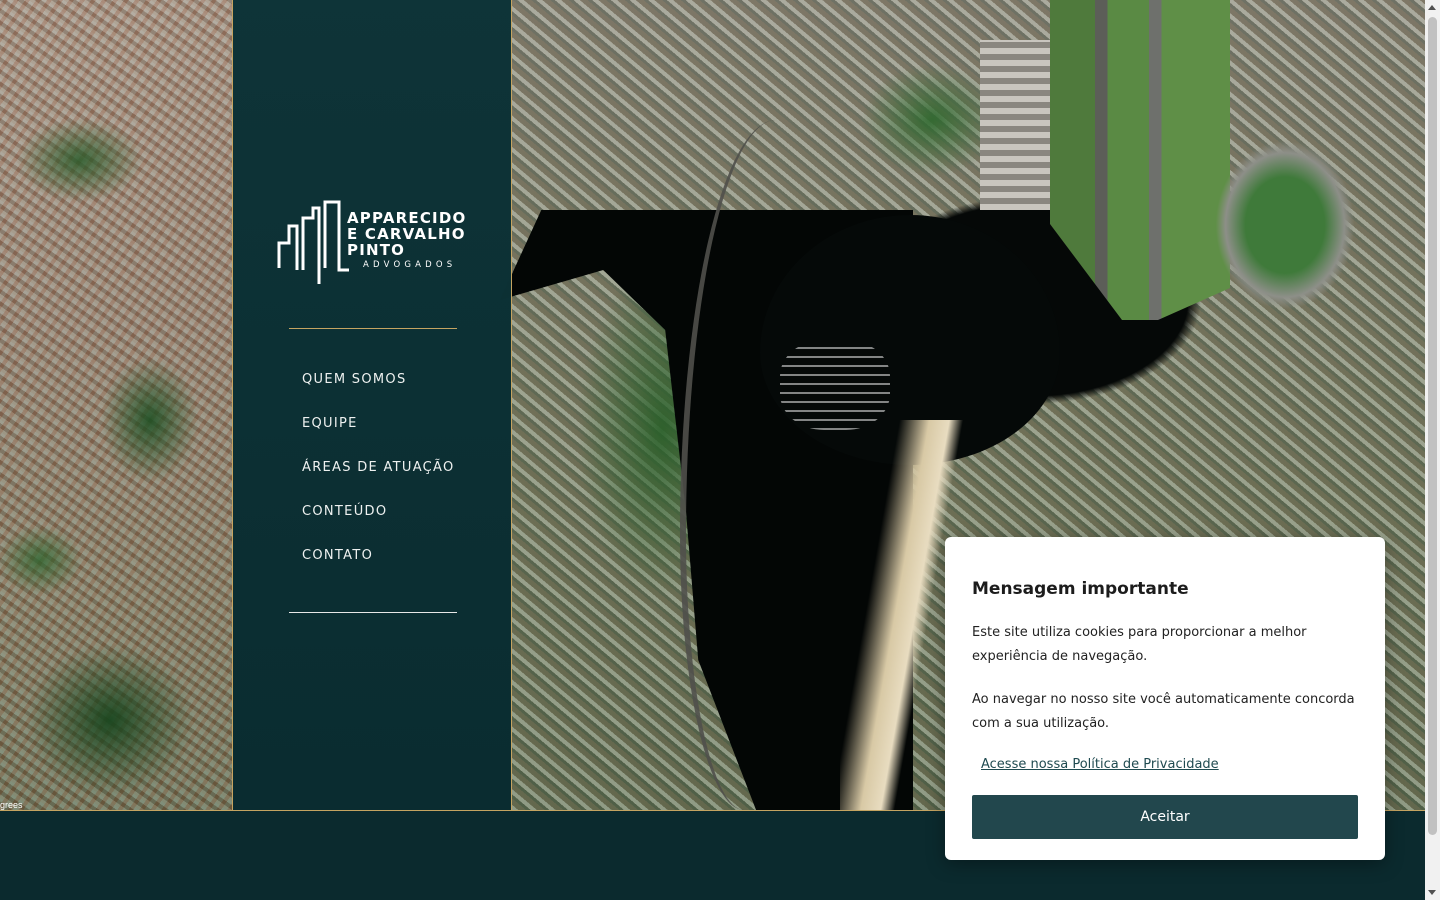  What do you see at coordinates (313, 242) in the screenshot?
I see `logo-buildings-icon` at bounding box center [313, 242].